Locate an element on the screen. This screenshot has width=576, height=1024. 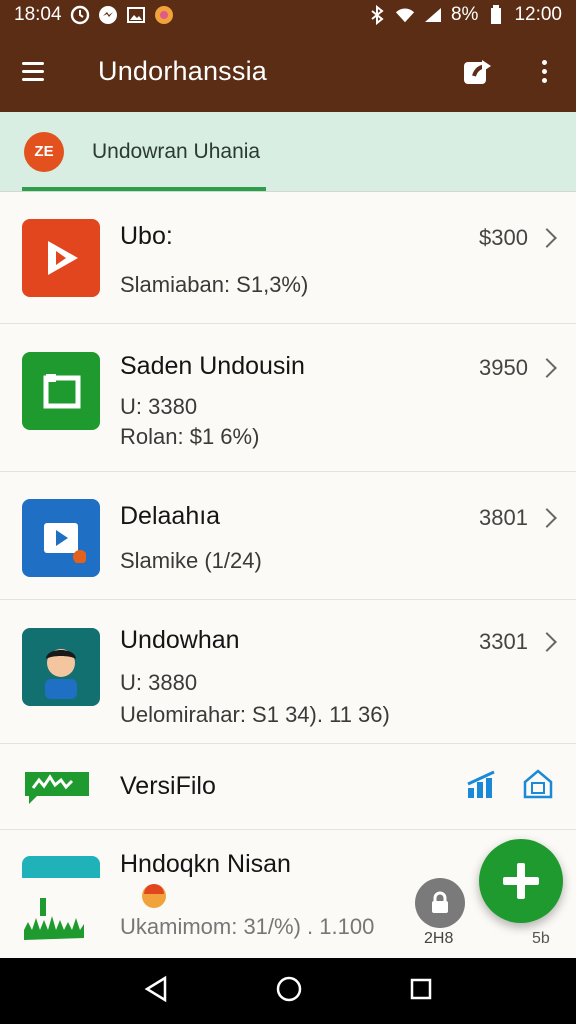
lock-label: 2H8 is located at coordinates (439, 938).